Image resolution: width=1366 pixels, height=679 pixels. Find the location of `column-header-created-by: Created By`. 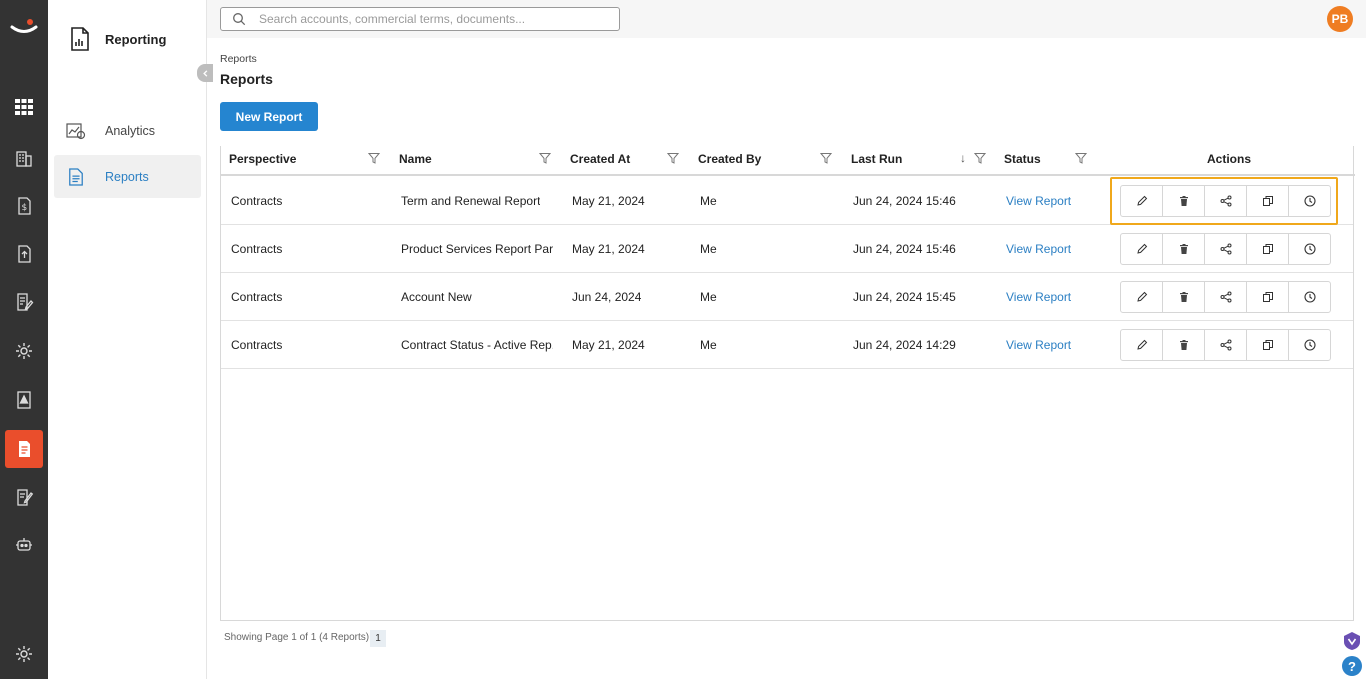

column-header-created-by: Created By is located at coordinates (729, 159).